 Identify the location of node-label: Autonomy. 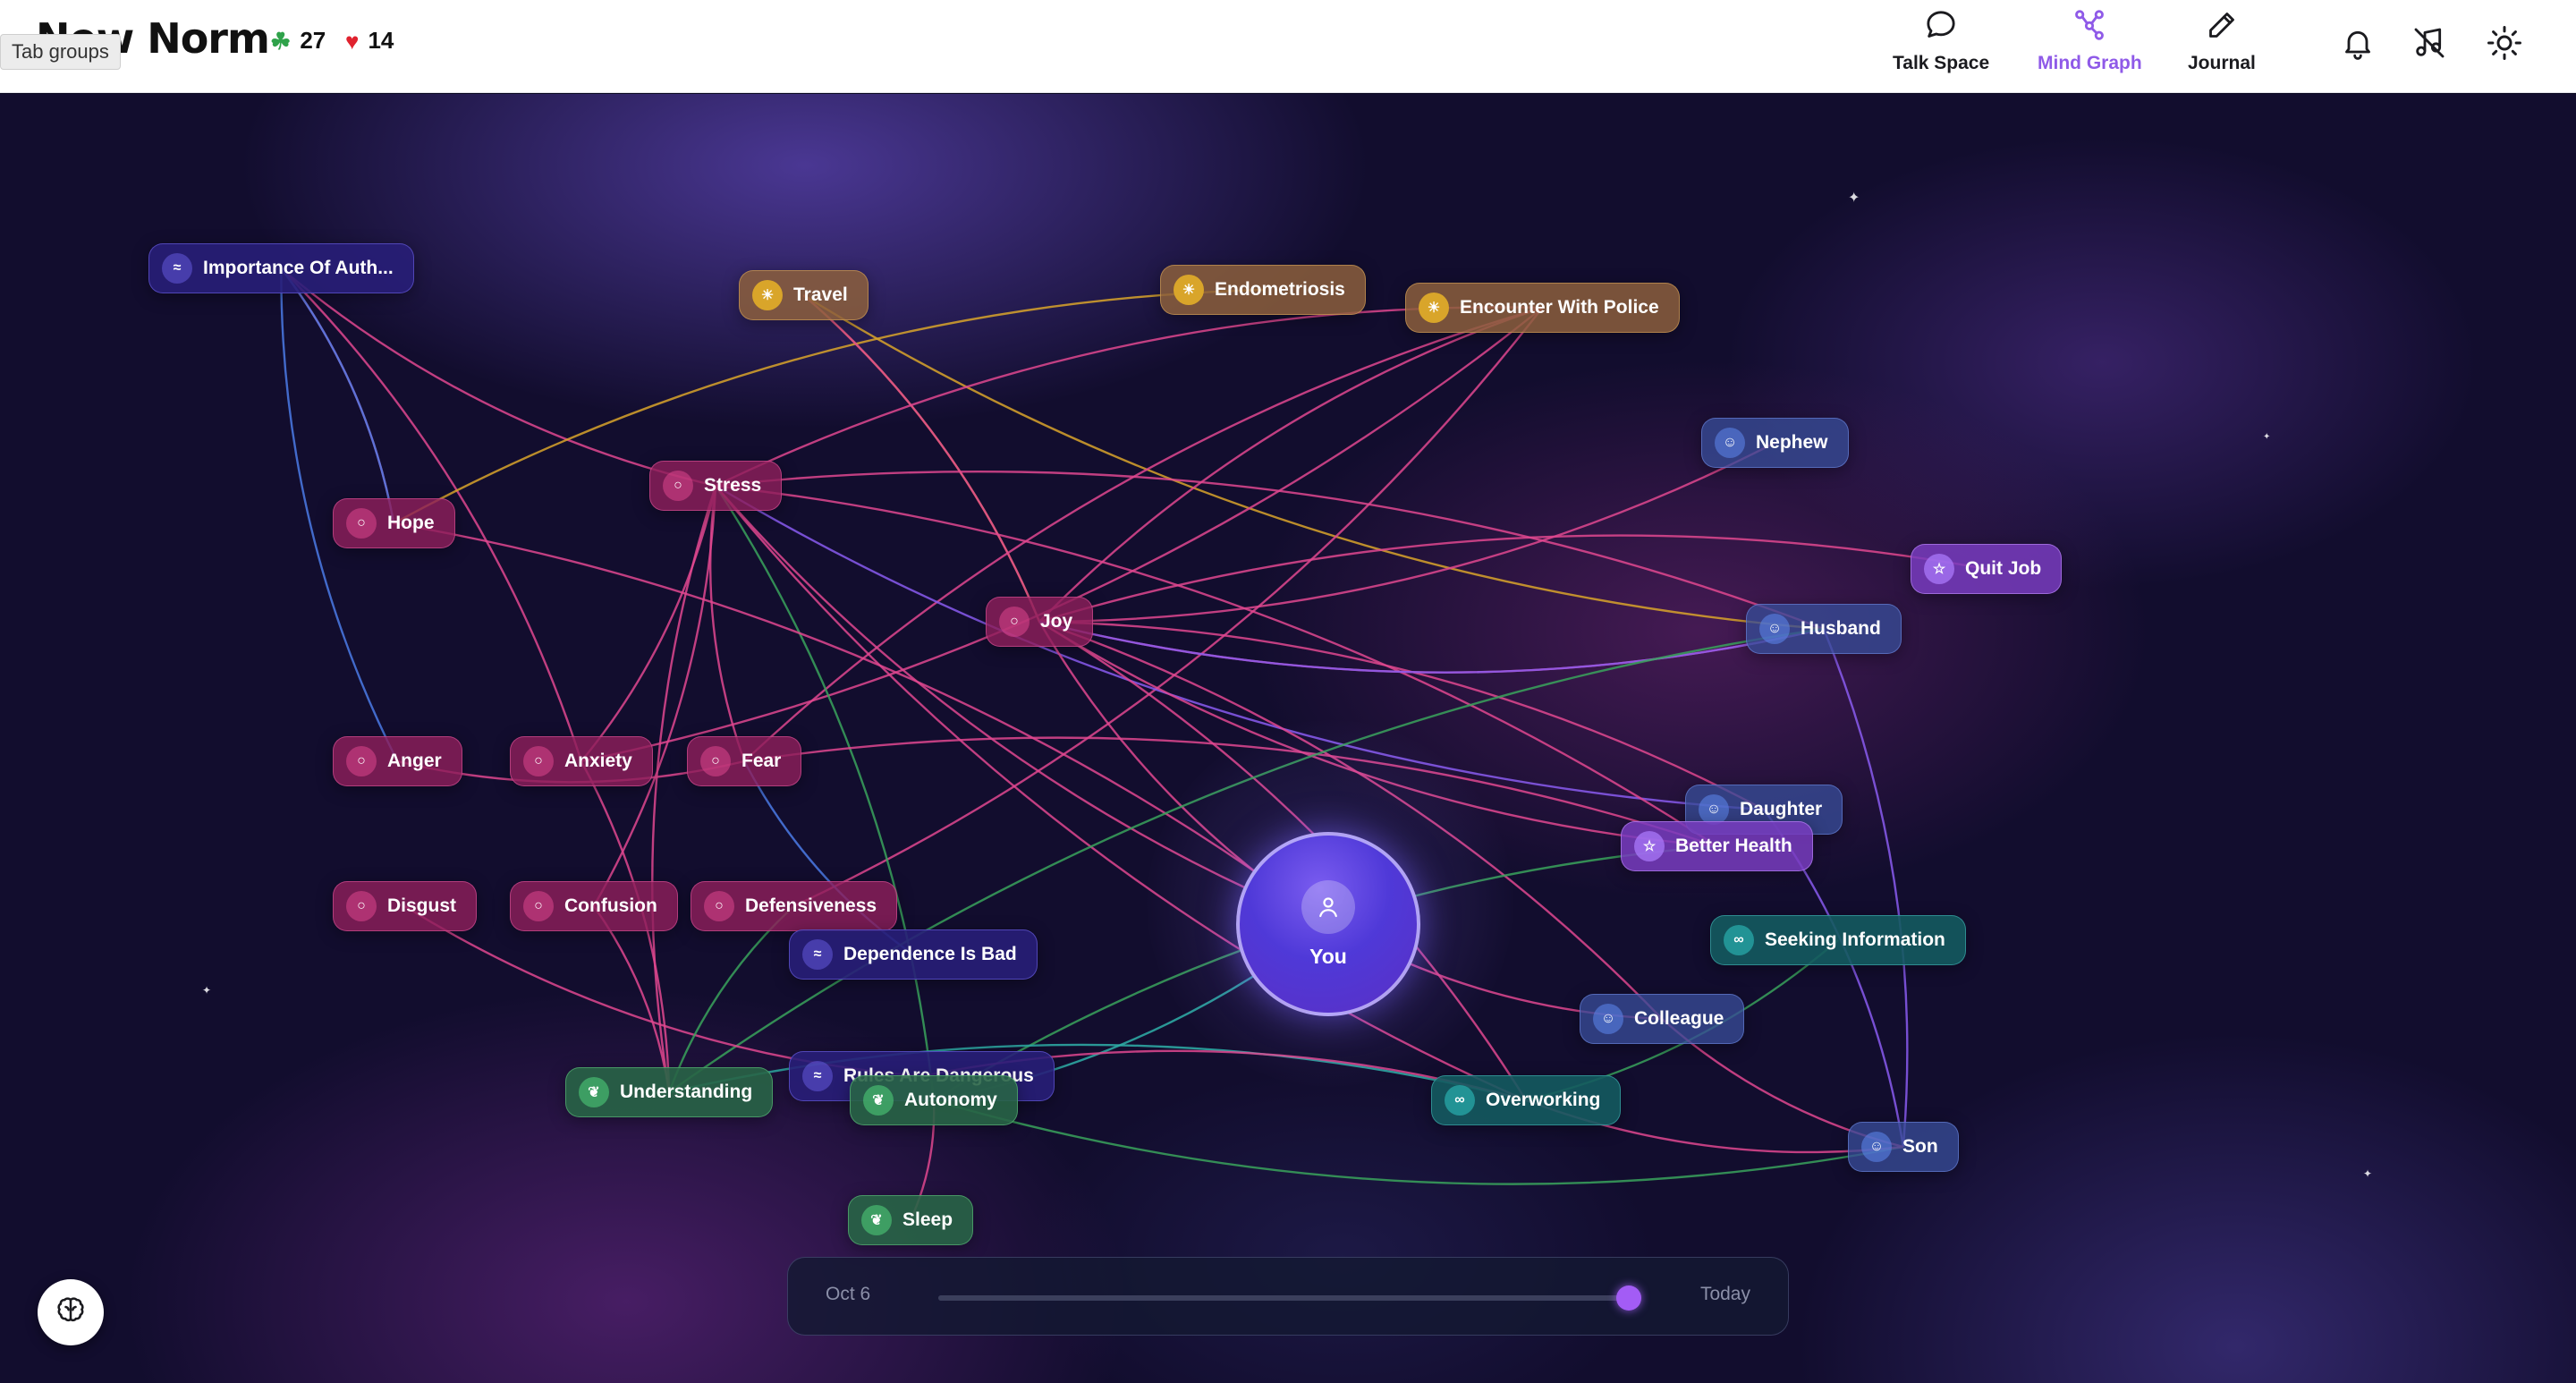
(950, 1100).